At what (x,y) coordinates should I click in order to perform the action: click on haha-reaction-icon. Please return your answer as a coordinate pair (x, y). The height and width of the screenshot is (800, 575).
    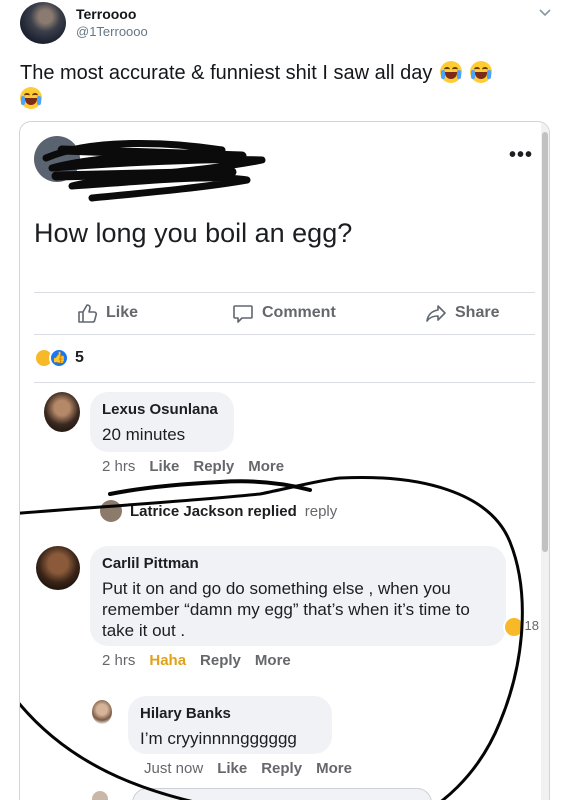
    Looking at the image, I should click on (514, 627).